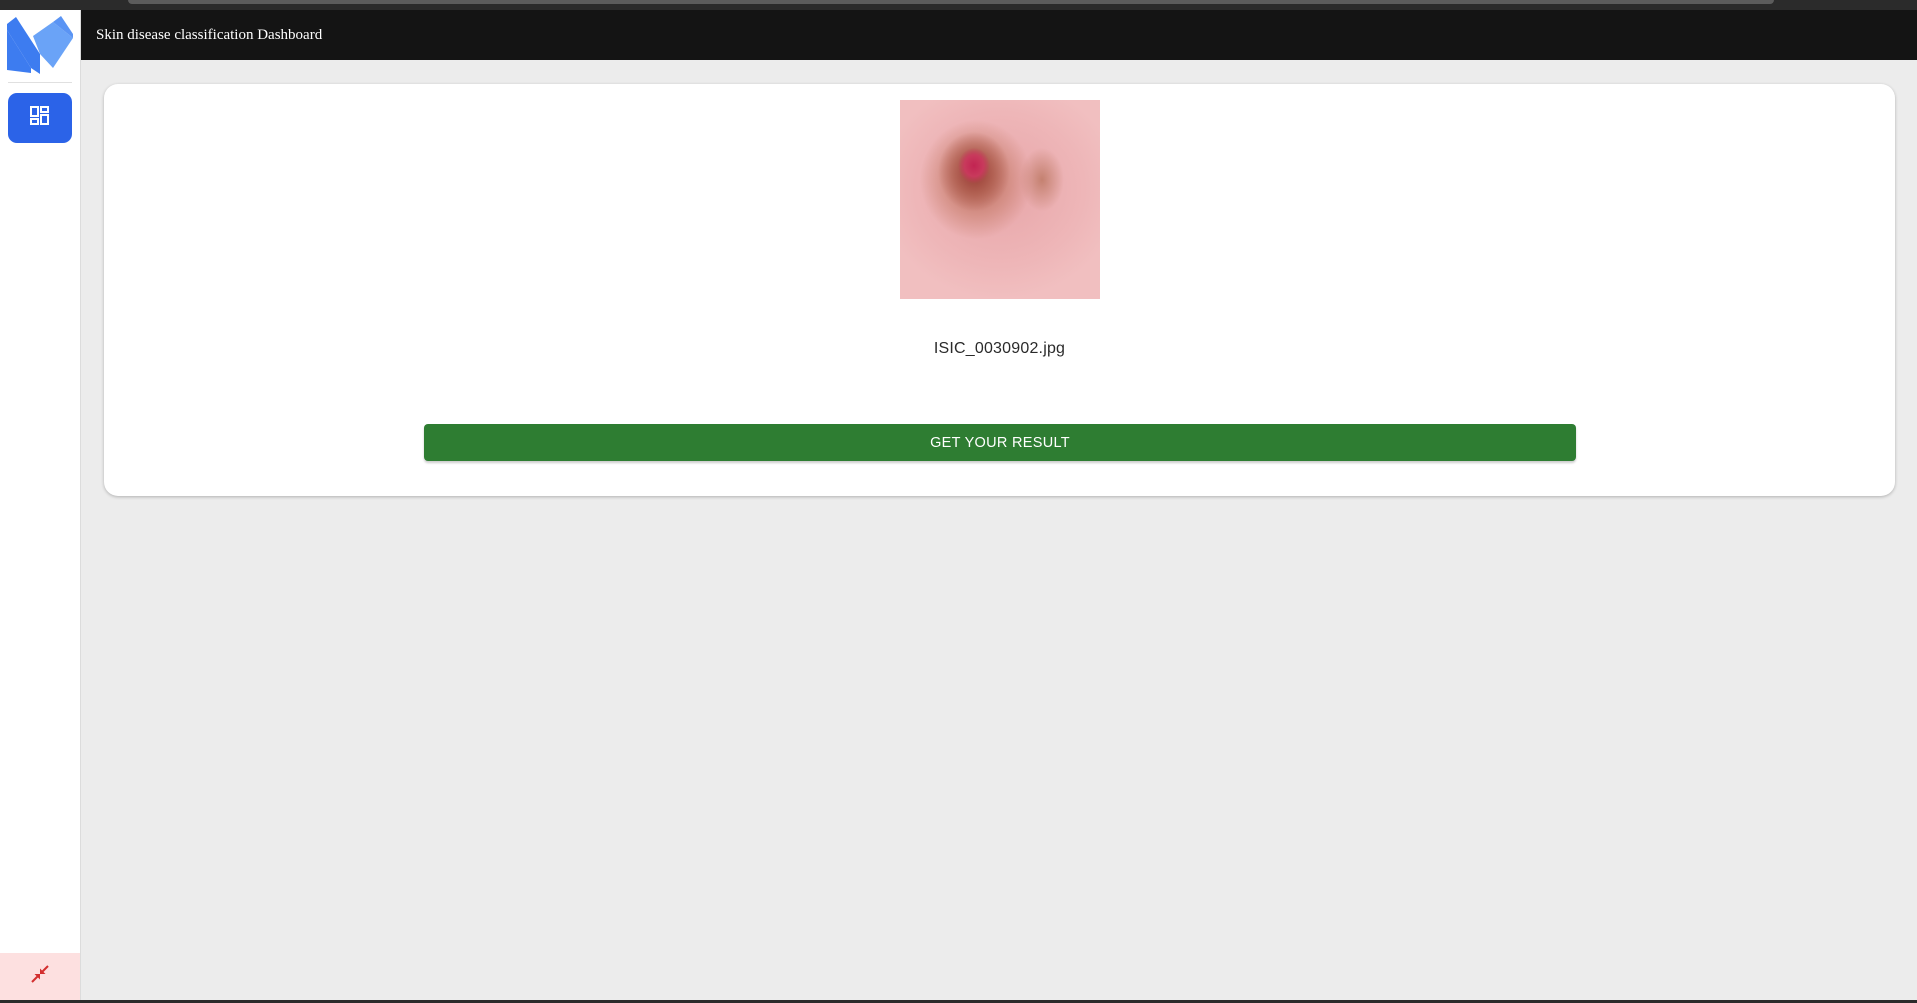 The height and width of the screenshot is (1003, 1917). I want to click on sidebar-collapse-button, so click(40, 976).